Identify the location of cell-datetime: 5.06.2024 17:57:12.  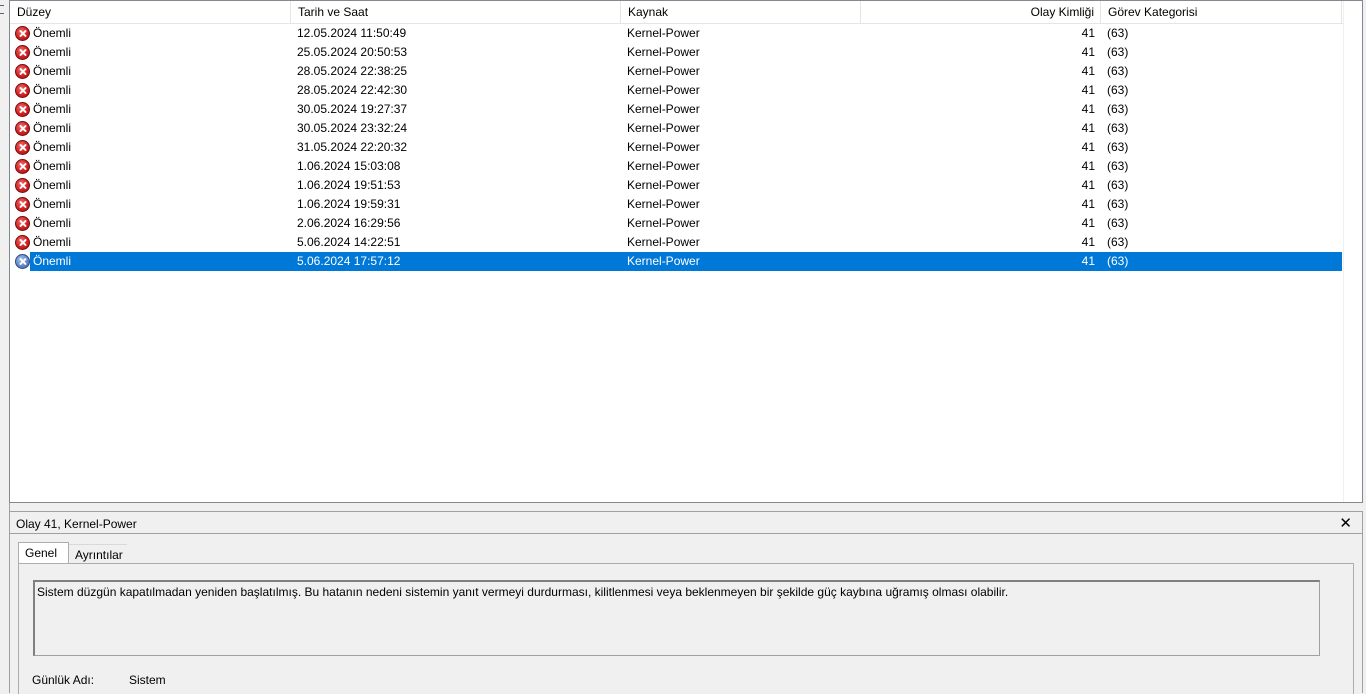
(349, 261).